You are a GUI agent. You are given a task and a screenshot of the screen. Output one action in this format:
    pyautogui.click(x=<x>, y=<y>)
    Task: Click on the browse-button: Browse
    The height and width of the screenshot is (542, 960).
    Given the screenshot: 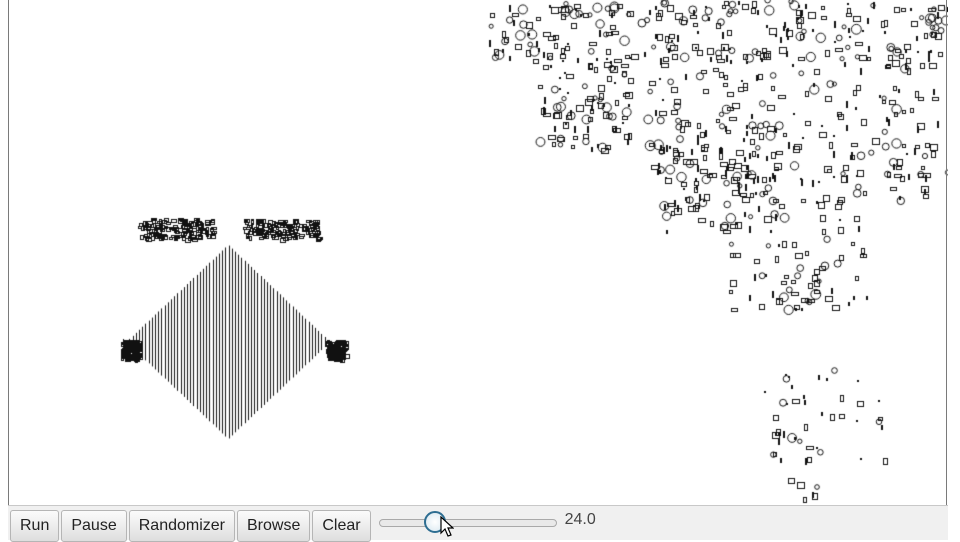 What is the action you would take?
    pyautogui.click(x=274, y=526)
    